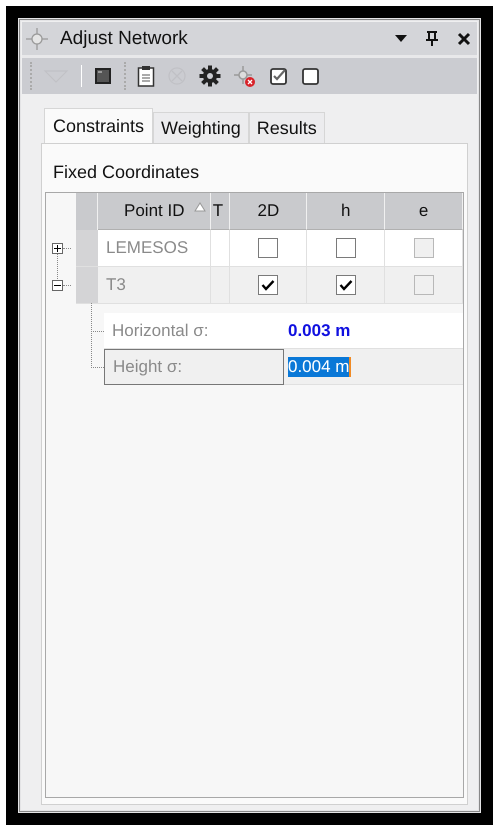 This screenshot has height=831, width=499. I want to click on property-label: Horizontal σ:, so click(194, 331).